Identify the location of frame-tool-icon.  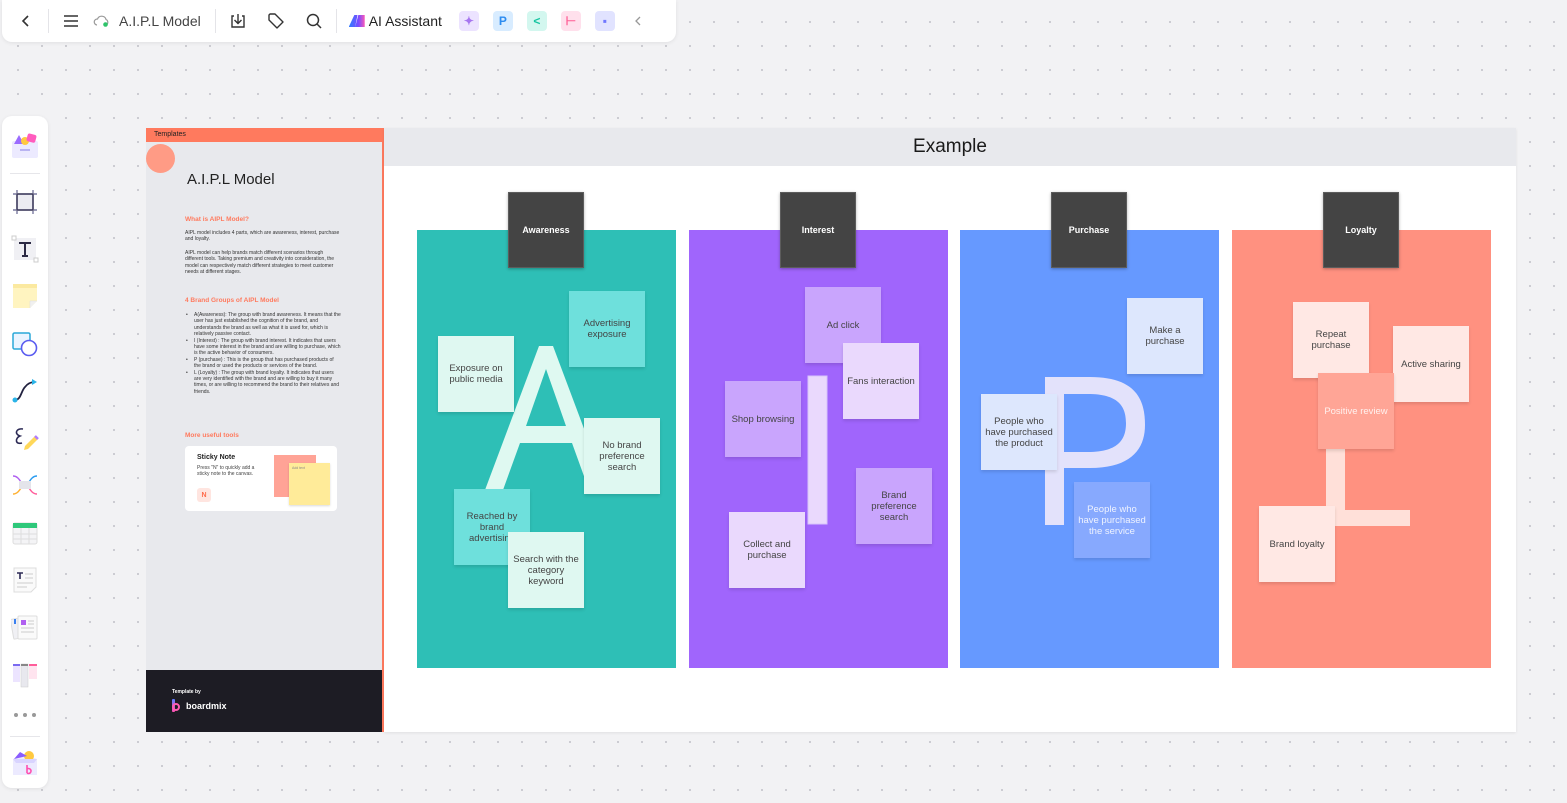
(25, 201).